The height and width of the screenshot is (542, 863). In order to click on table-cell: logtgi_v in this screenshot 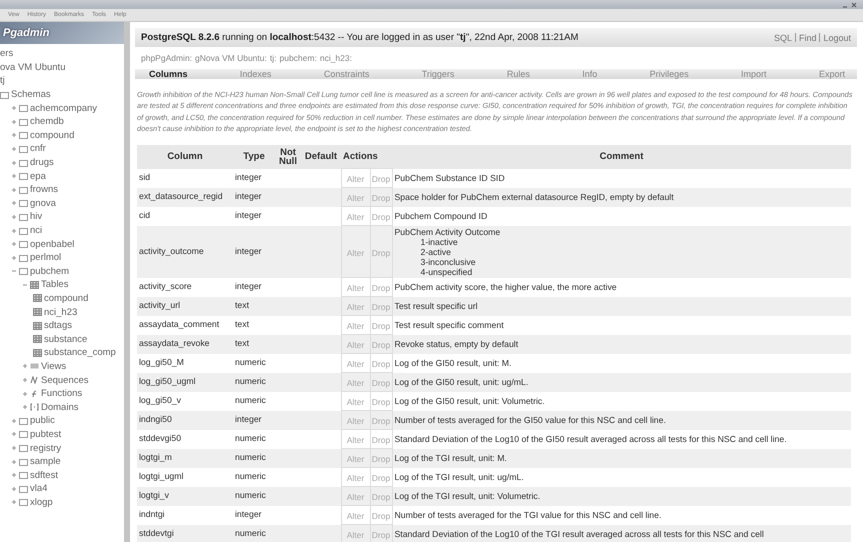, I will do `click(185, 496)`.